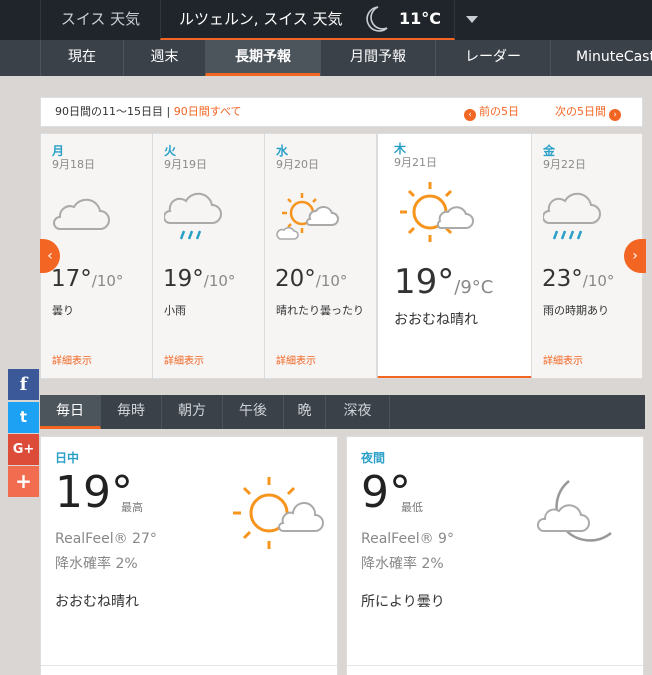  Describe the element at coordinates (81, 58) in the screenshot. I see `tab-current: 現在` at that location.